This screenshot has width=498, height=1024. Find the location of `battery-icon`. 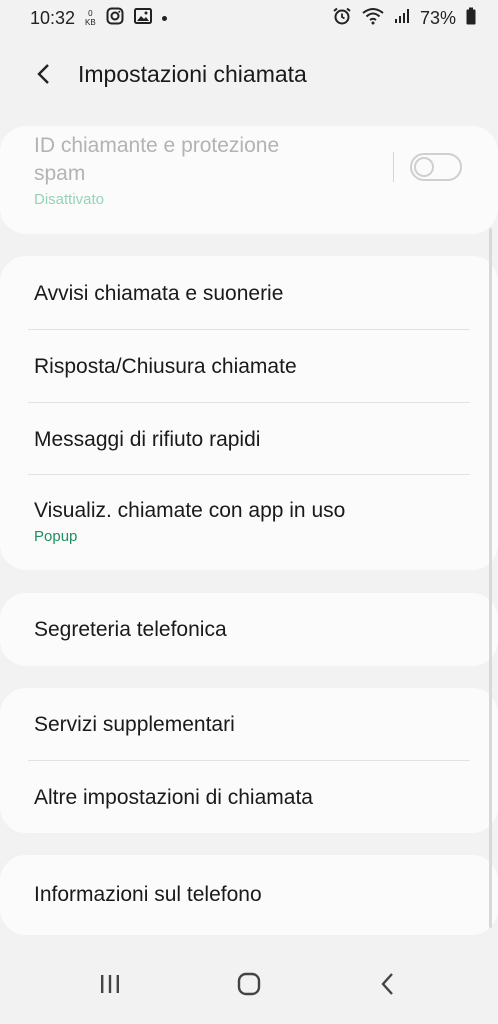

battery-icon is located at coordinates (471, 18).